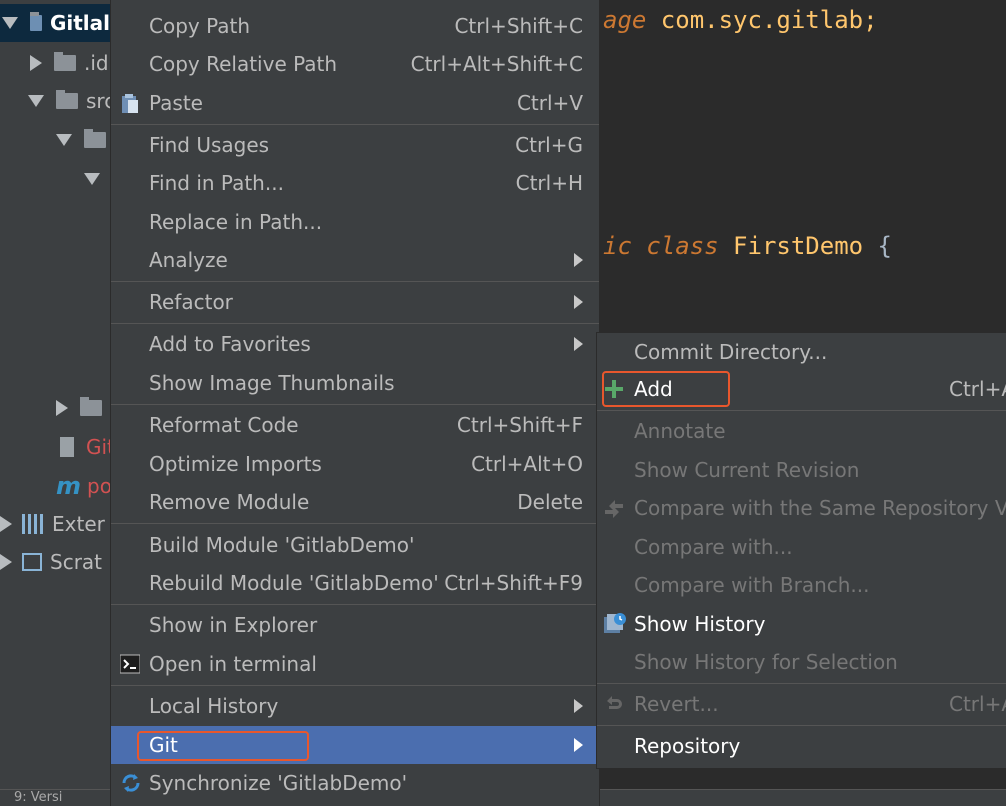 The height and width of the screenshot is (806, 1006). What do you see at coordinates (355, 344) in the screenshot?
I see `menu-item-add-to-favorites: Add to Favorites` at bounding box center [355, 344].